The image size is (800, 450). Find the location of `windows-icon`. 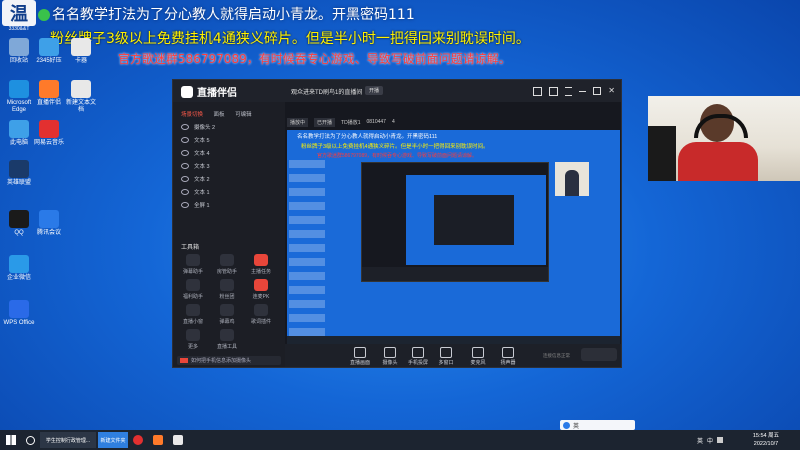

windows-icon is located at coordinates (11, 440).